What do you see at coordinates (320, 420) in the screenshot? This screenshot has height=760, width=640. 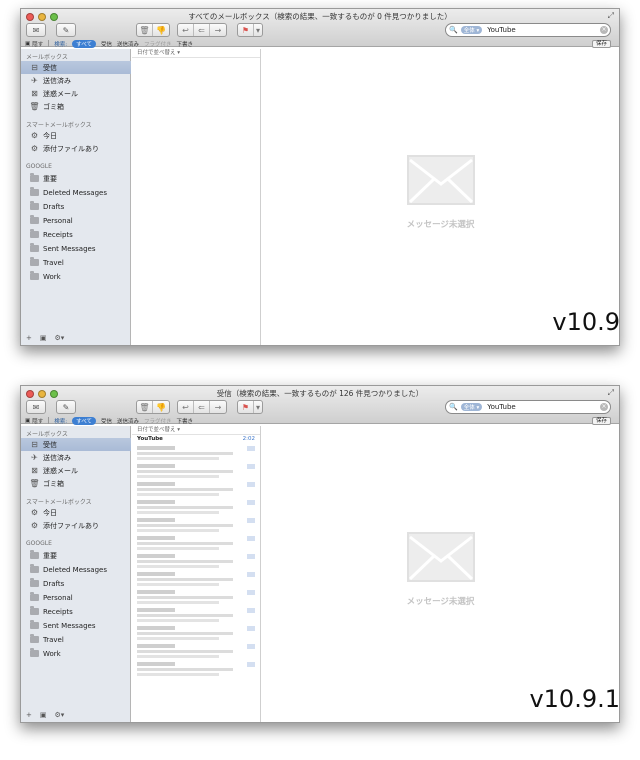 I see `favorites-bar: ▣ 隠す 検索: すべて 受信 送信済み フラグ付き 下書き` at bounding box center [320, 420].